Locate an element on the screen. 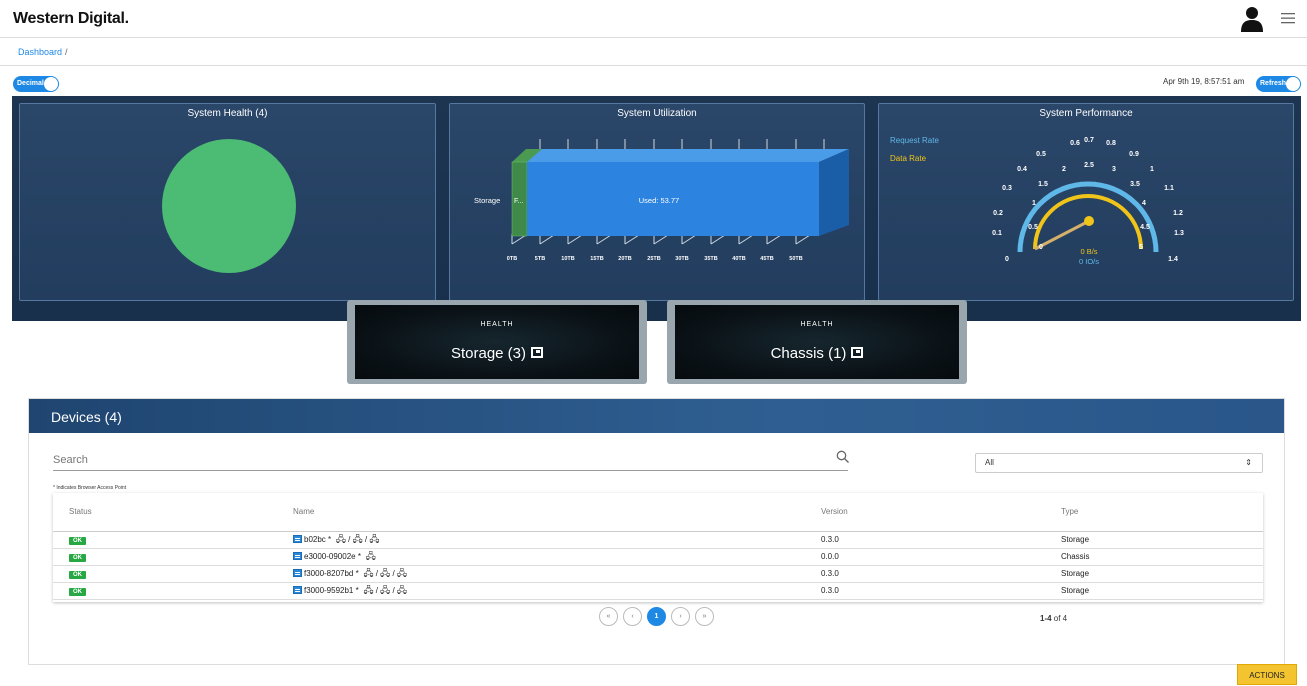  axis-tick-label: 15TB is located at coordinates (596, 259).